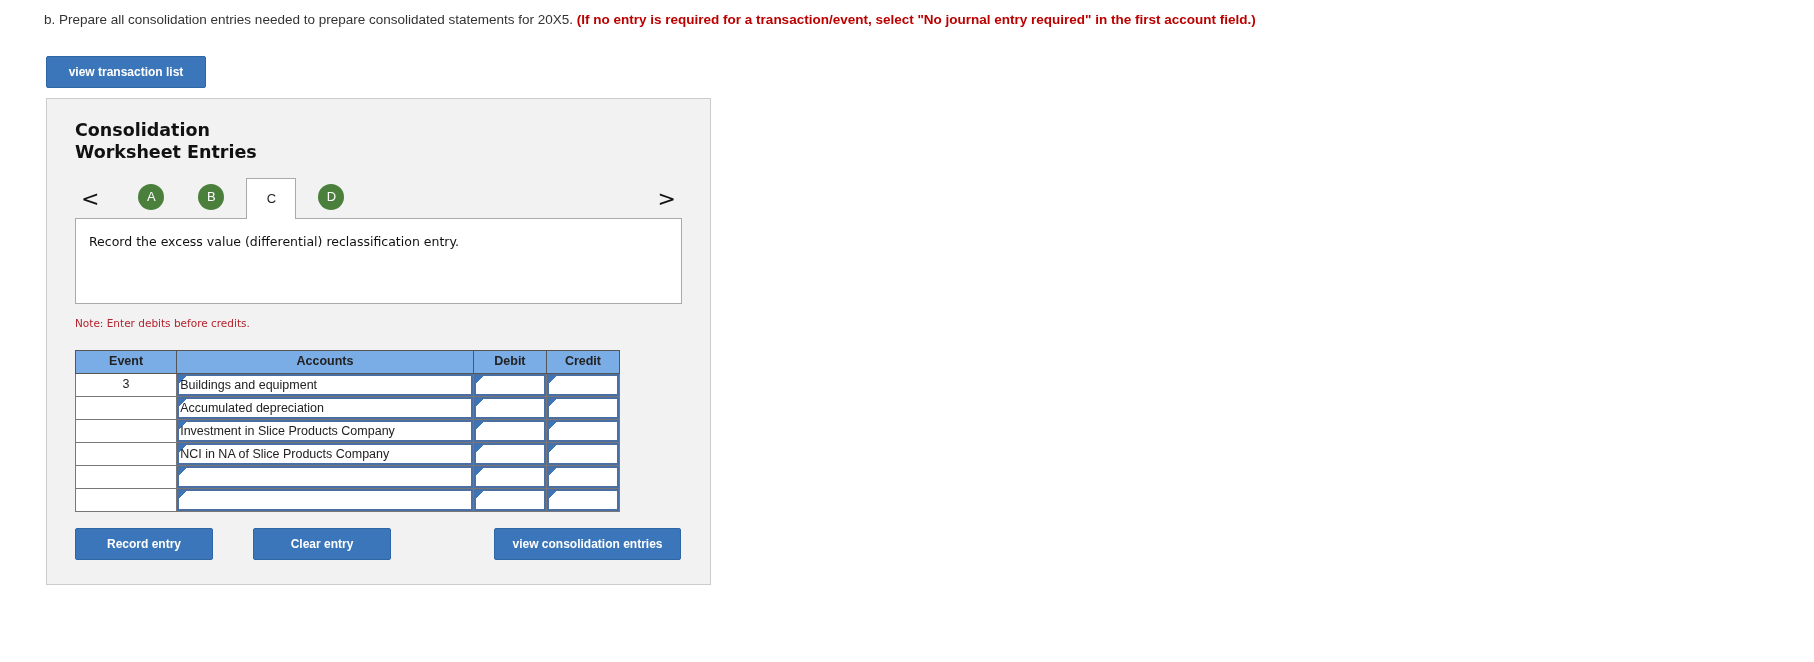 This screenshot has width=1814, height=662. Describe the element at coordinates (325, 362) in the screenshot. I see `column-header: Accounts` at that location.